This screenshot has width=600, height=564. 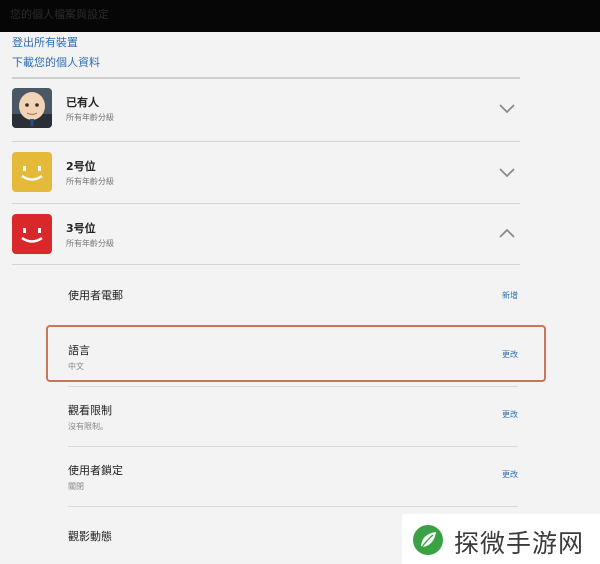 What do you see at coordinates (76, 486) in the screenshot?
I see `profile-lock-value: 關閉` at bounding box center [76, 486].